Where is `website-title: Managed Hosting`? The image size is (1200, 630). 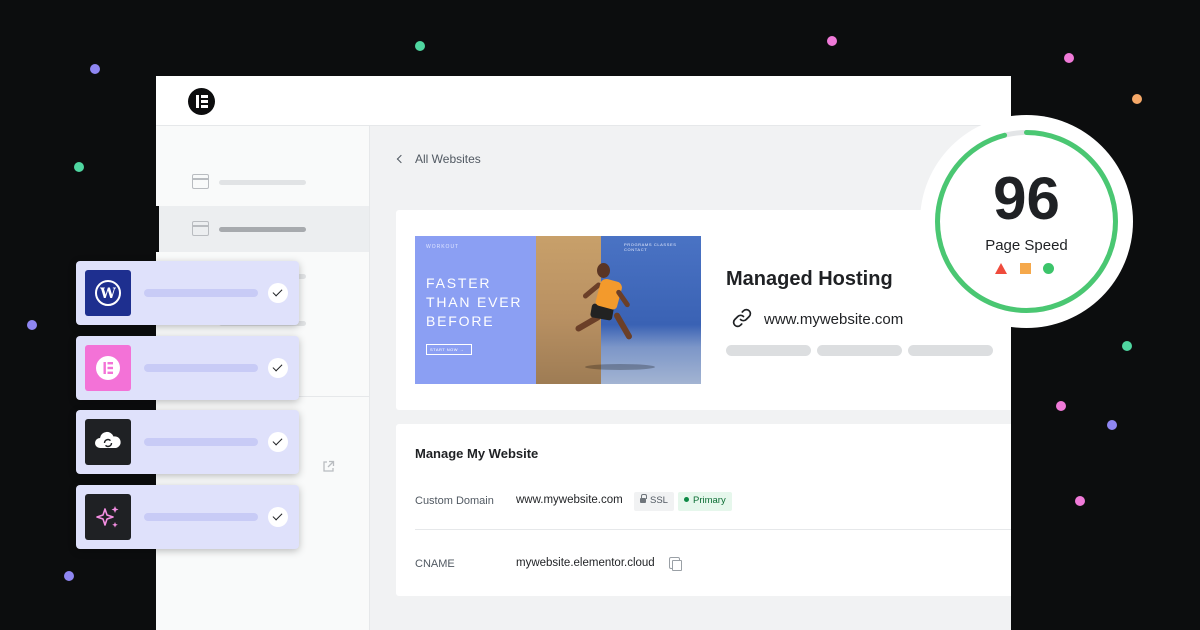
website-title: Managed Hosting is located at coordinates (809, 279).